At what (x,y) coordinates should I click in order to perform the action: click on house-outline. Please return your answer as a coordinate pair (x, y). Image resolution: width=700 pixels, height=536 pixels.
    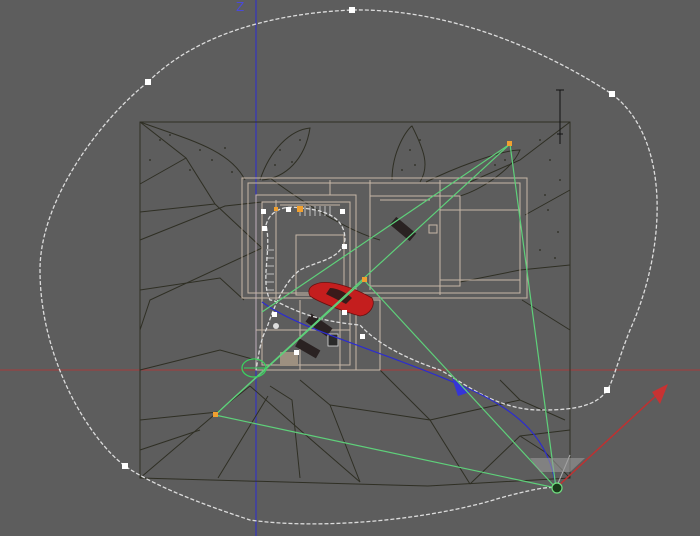
    Looking at the image, I should click on (384, 274).